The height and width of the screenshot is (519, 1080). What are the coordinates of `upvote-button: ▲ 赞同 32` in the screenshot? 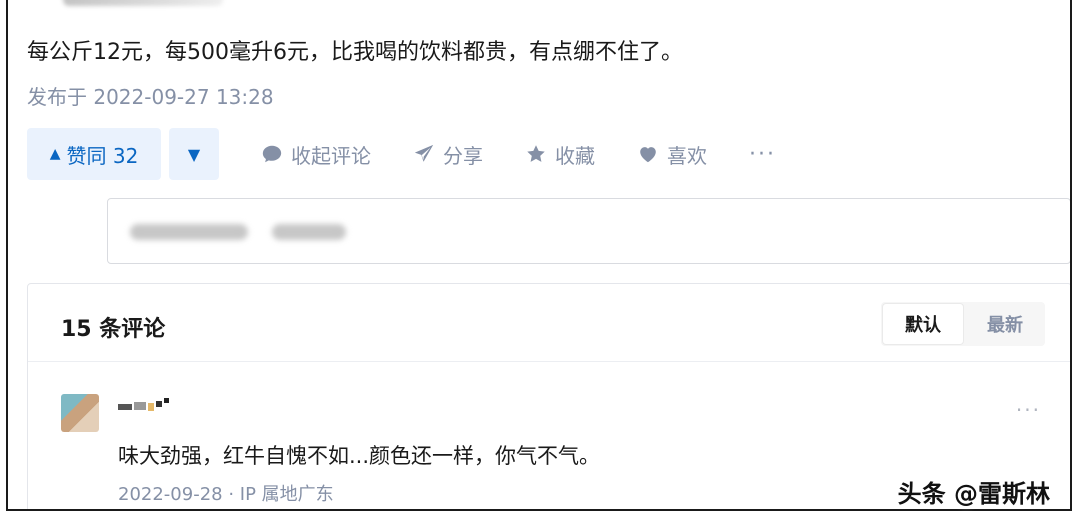 It's located at (94, 154).